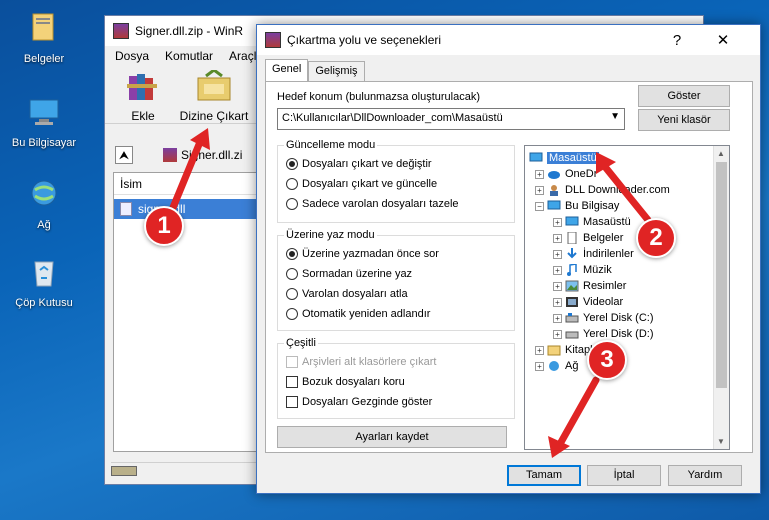  Describe the element at coordinates (164, 226) in the screenshot. I see `step-callout-1: 1` at that location.